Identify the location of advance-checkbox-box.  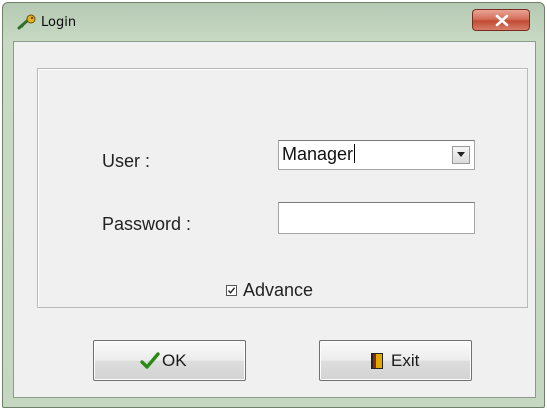
(231, 290).